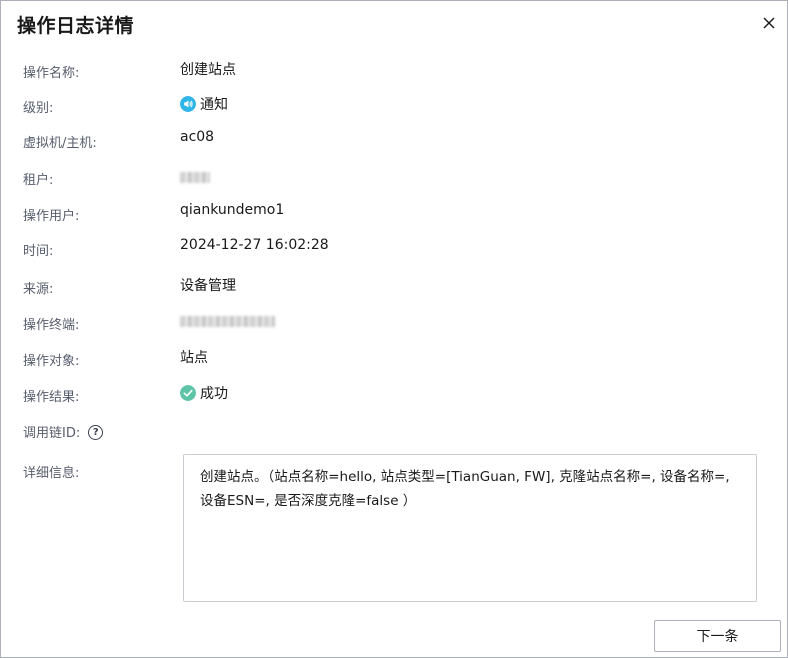 This screenshot has width=788, height=658. What do you see at coordinates (214, 105) in the screenshot?
I see `level-text: 通知` at bounding box center [214, 105].